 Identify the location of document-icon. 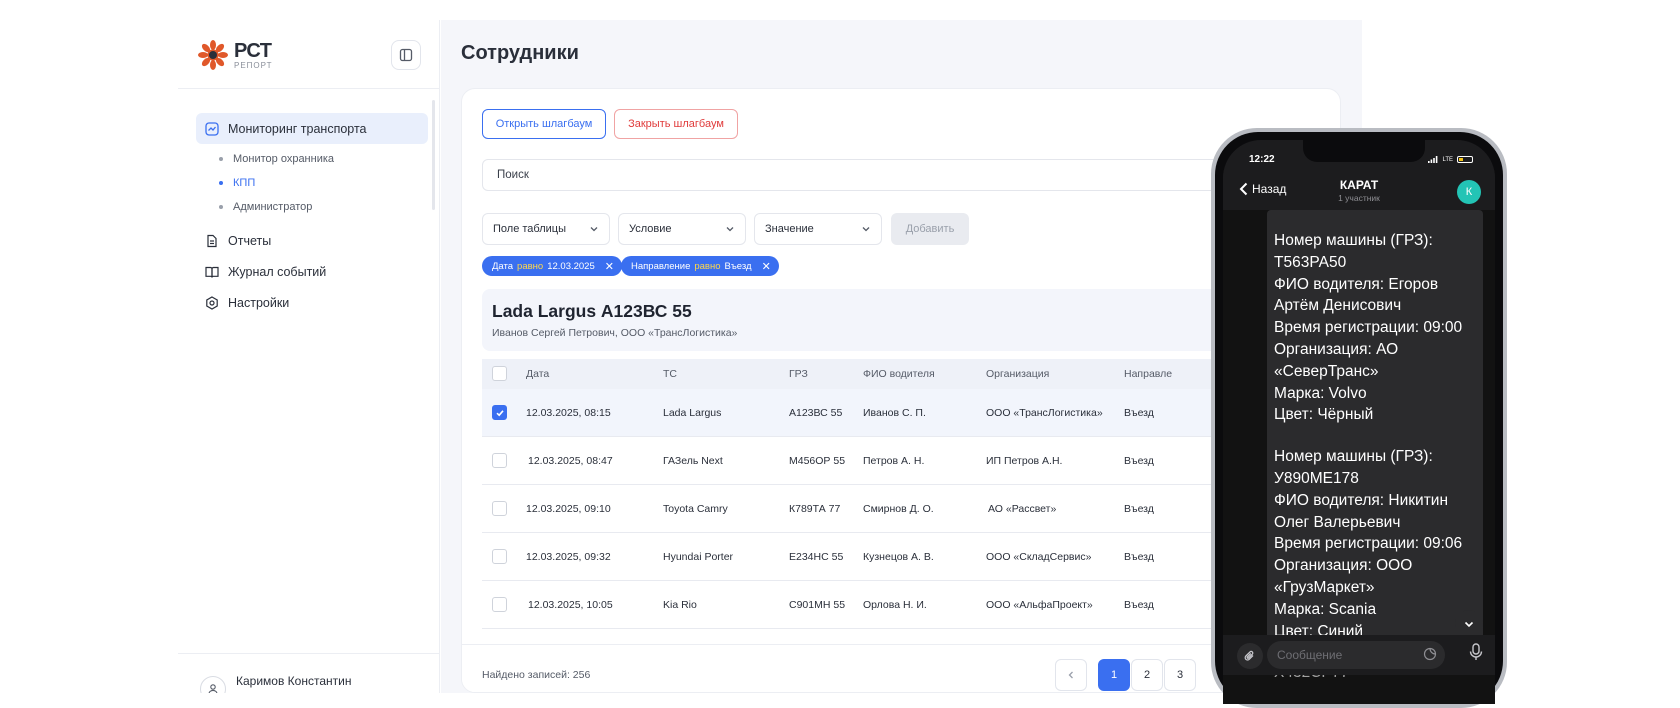
(212, 241).